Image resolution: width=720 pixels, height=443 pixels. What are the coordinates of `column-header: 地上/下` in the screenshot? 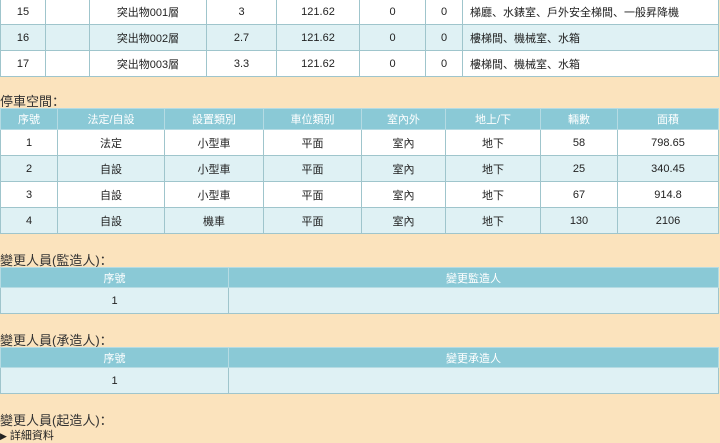 It's located at (493, 119).